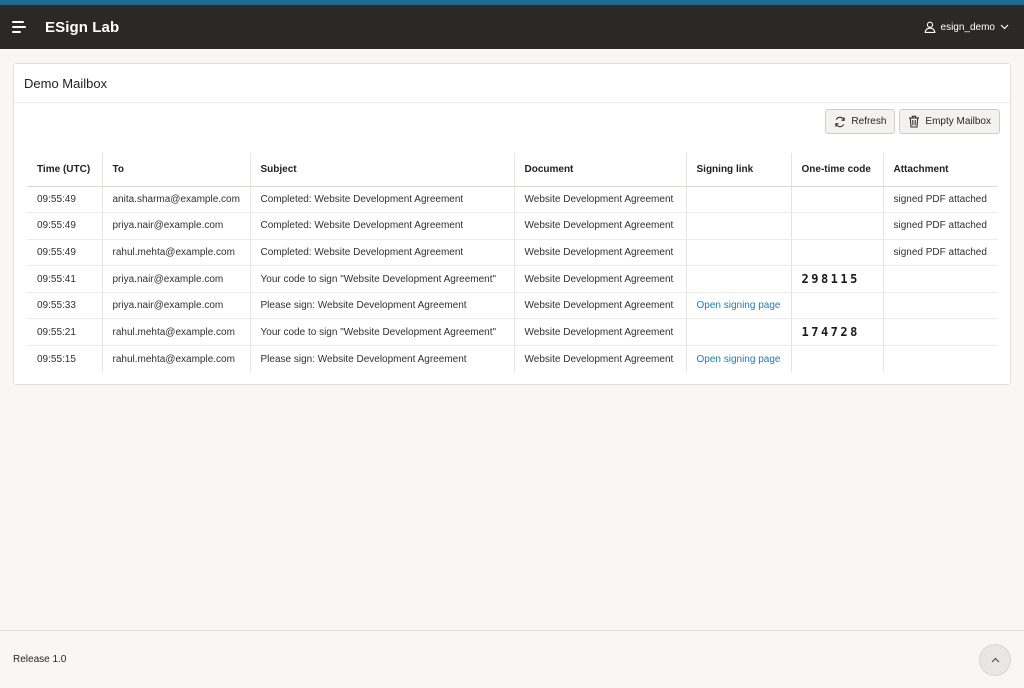 The width and height of the screenshot is (1024, 688). I want to click on column-header-one-time-code: One-time code, so click(836, 170).